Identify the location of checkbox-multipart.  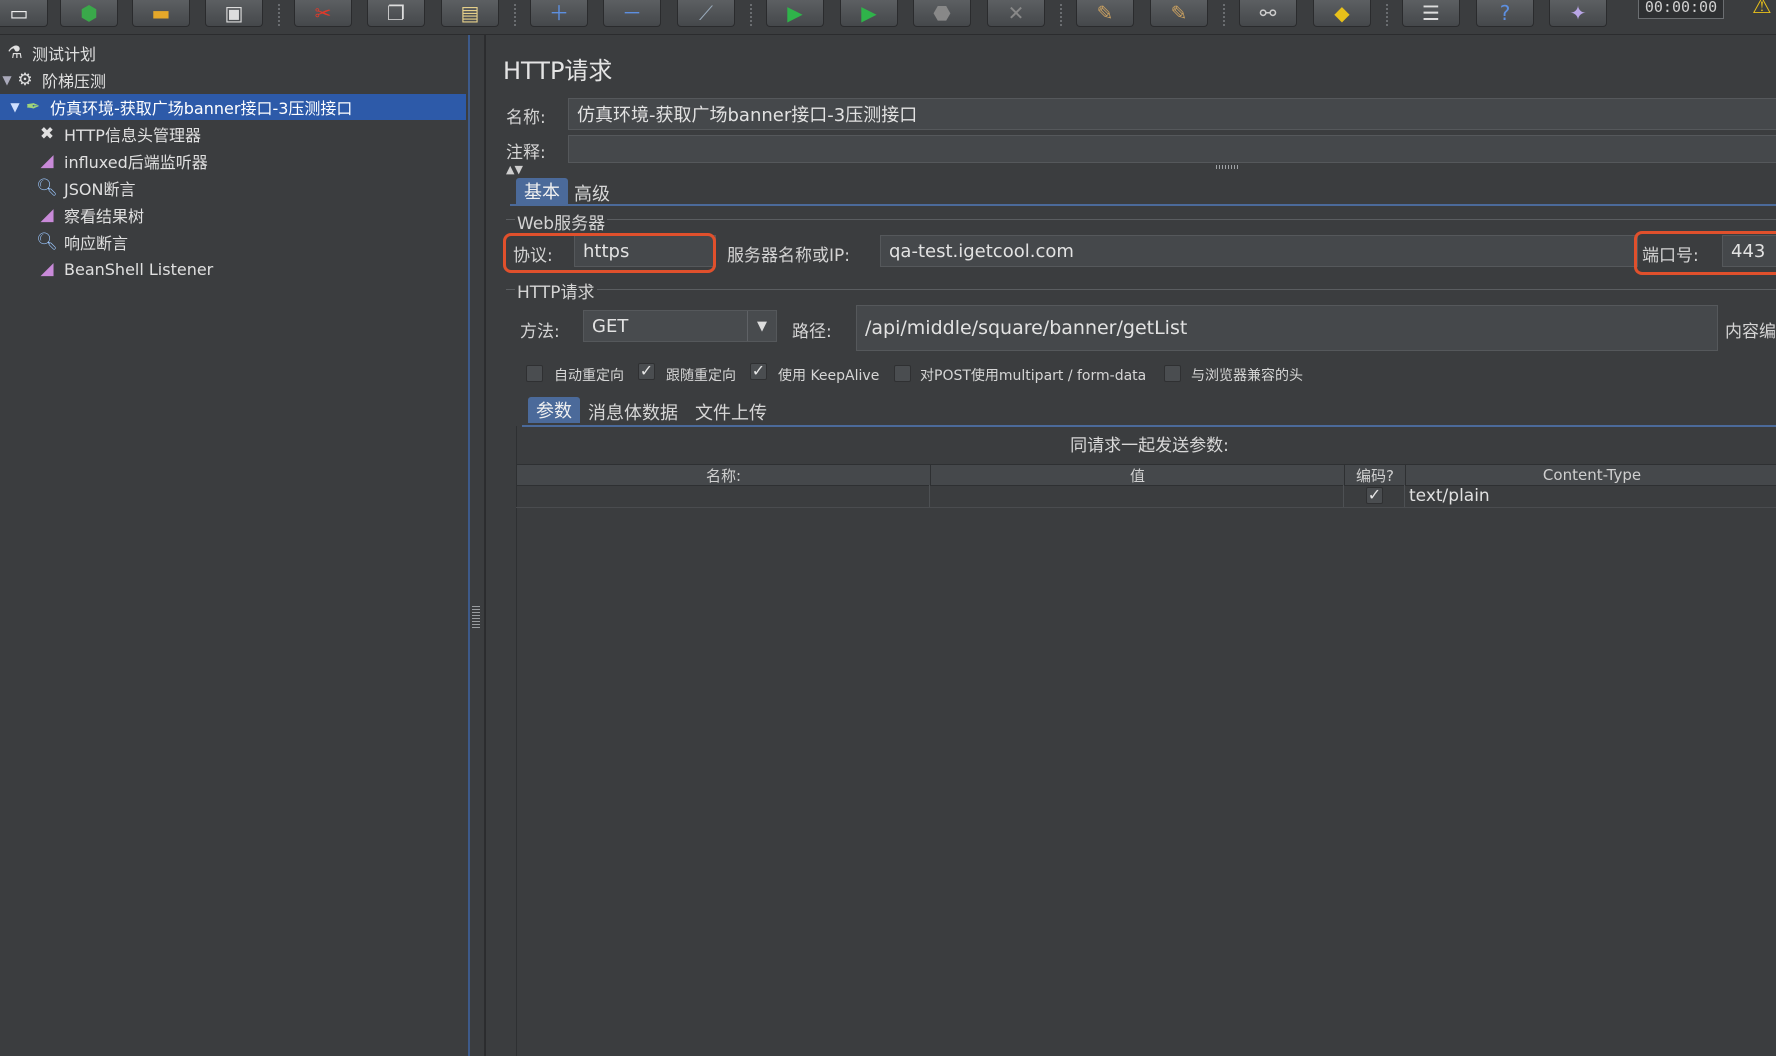
(902, 373).